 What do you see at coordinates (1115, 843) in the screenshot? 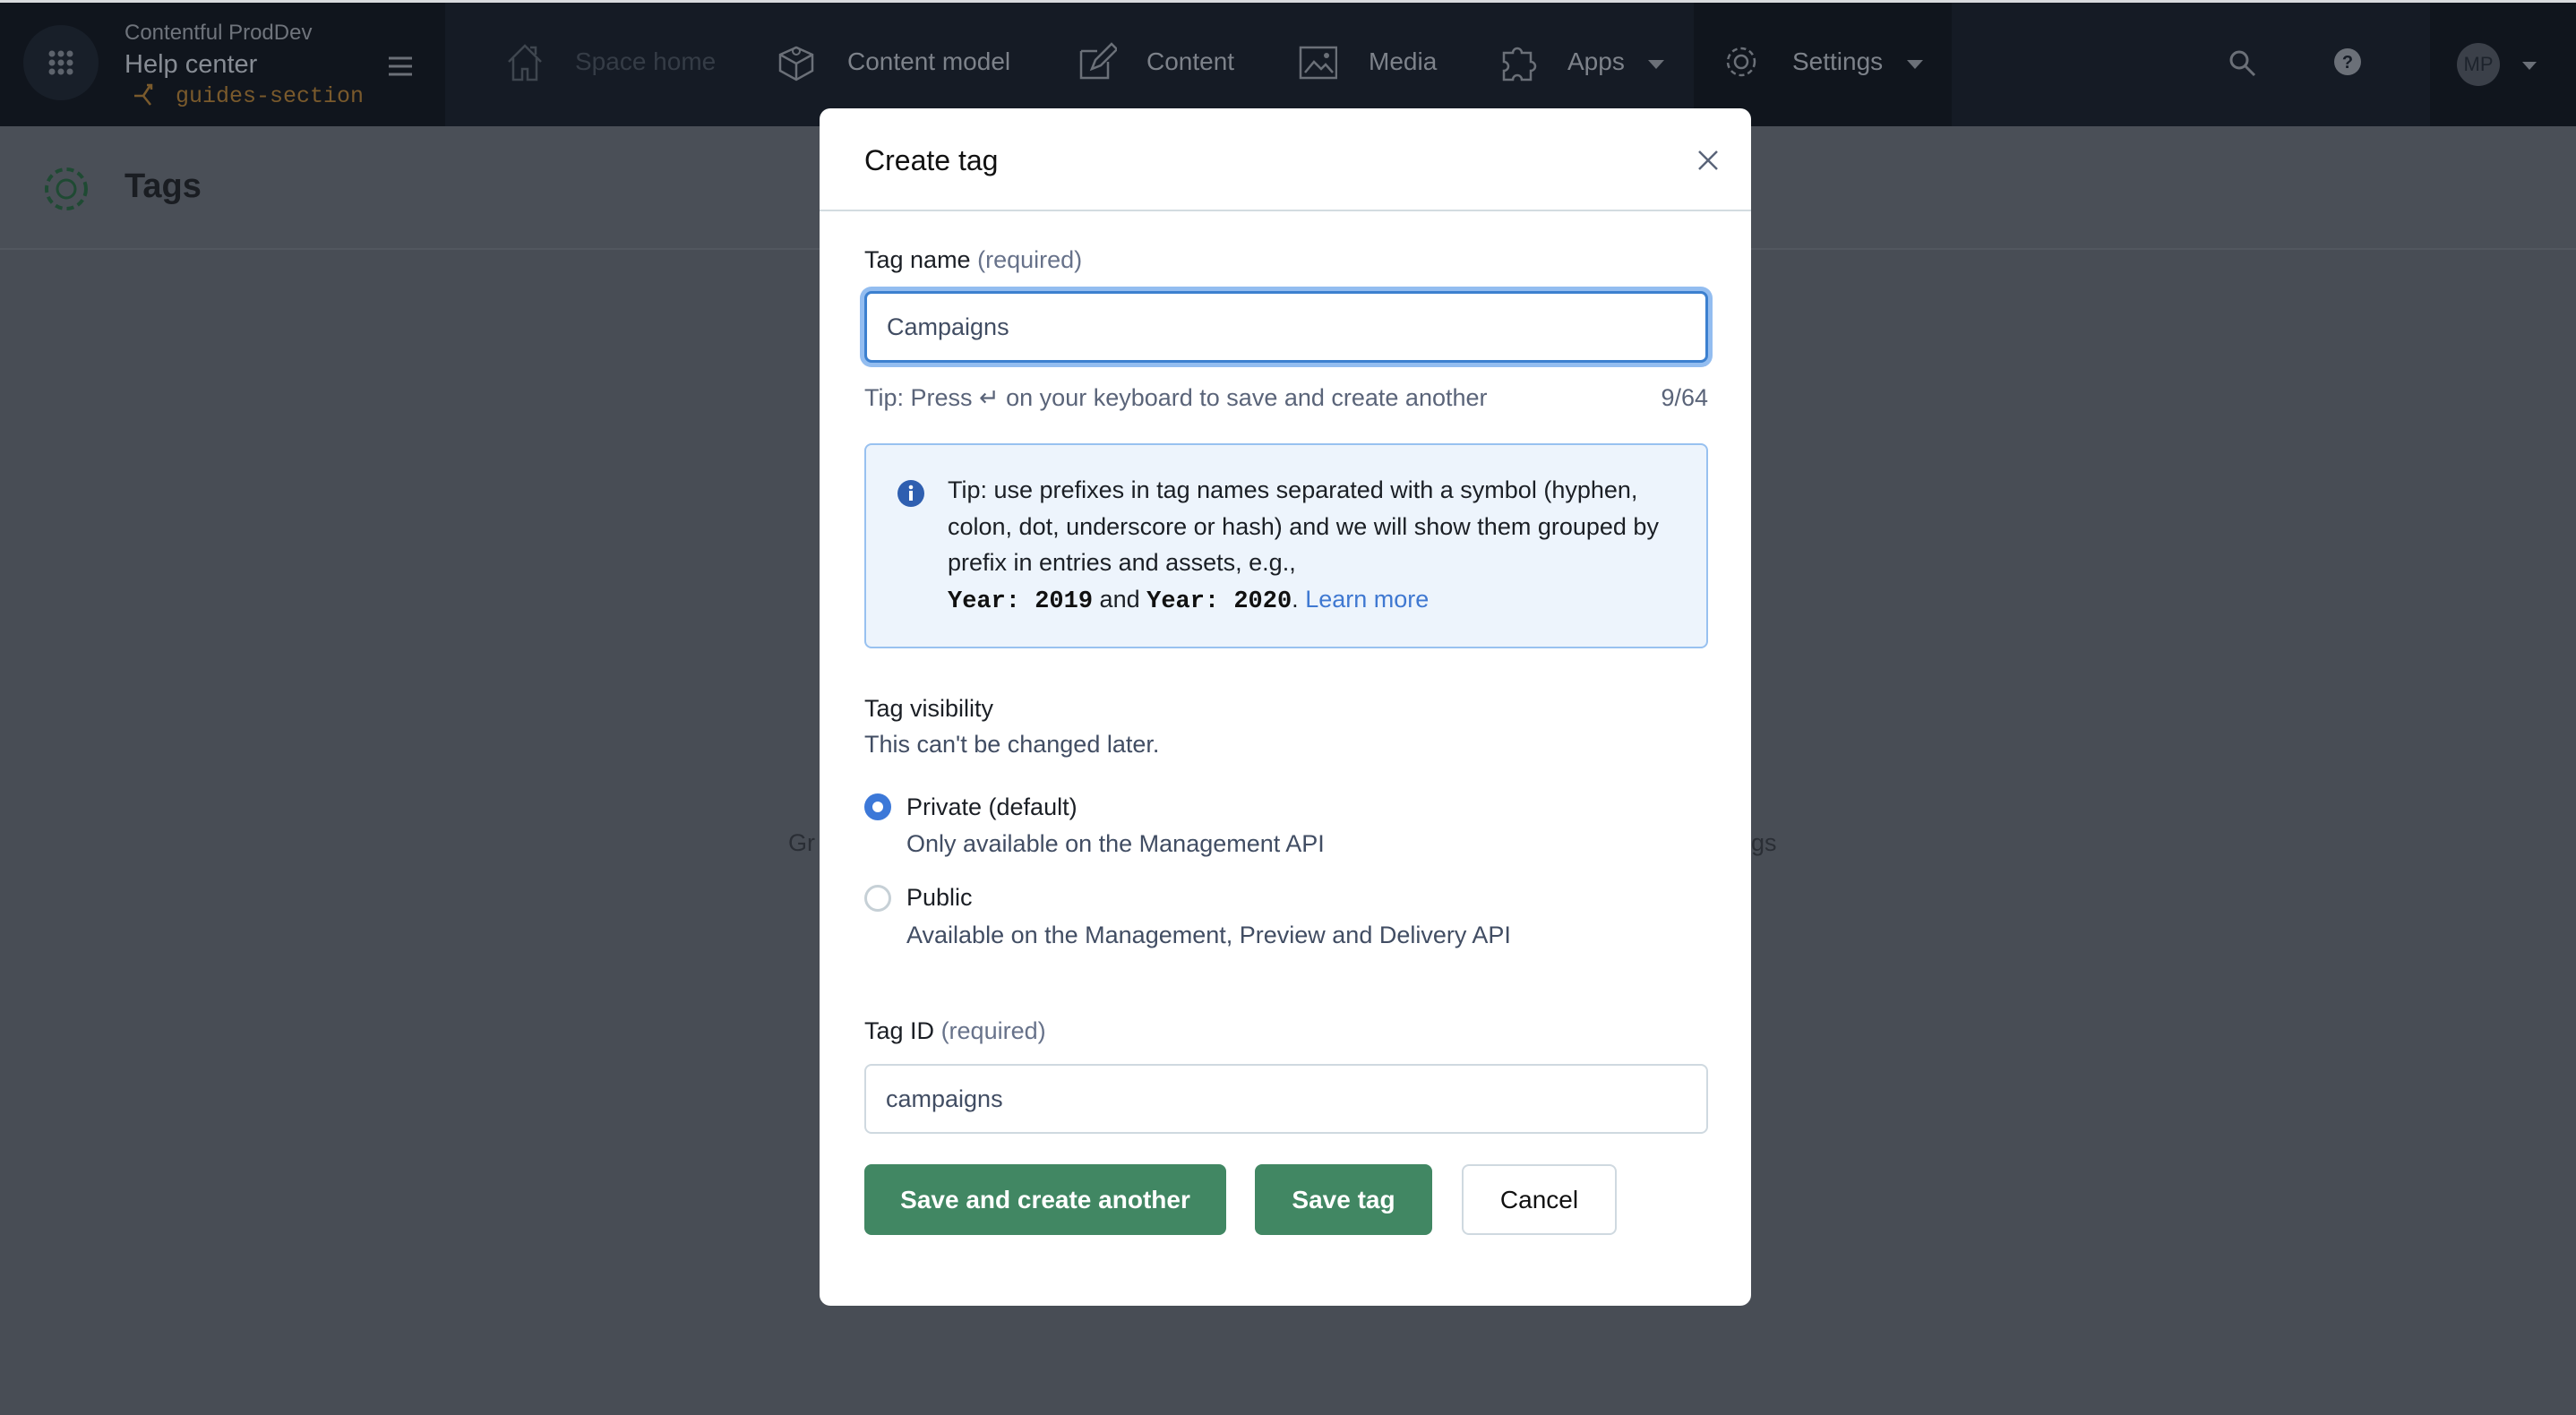
I see `radio-private-desc: Only available on the Management API` at bounding box center [1115, 843].